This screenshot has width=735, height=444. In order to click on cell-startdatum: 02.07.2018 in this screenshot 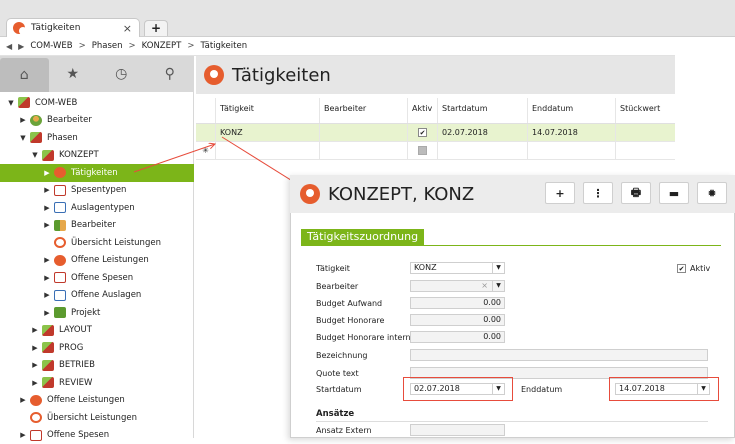, I will do `click(483, 132)`.